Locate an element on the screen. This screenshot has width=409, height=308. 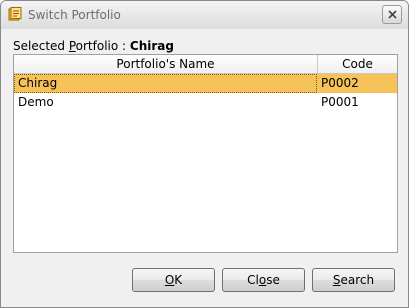
close-icon is located at coordinates (392, 14).